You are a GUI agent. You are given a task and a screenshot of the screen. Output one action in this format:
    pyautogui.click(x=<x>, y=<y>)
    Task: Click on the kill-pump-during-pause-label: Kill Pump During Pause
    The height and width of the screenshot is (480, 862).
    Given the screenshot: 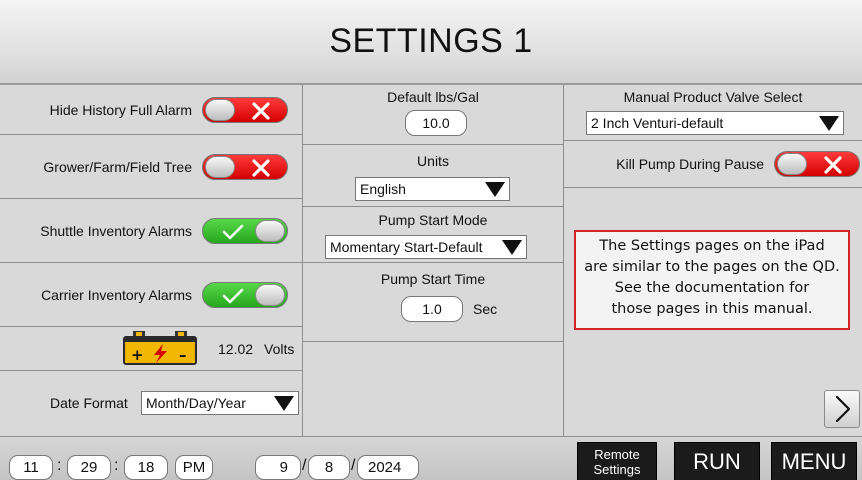 What is the action you would take?
    pyautogui.click(x=690, y=164)
    